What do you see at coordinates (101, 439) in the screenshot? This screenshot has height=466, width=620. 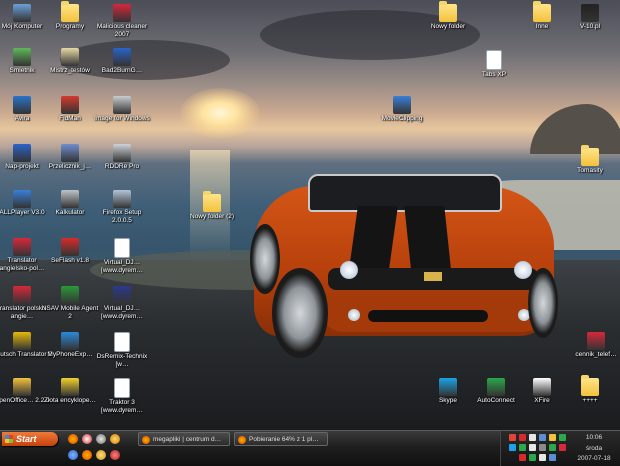 I see `media-quicklaunch-icon` at bounding box center [101, 439].